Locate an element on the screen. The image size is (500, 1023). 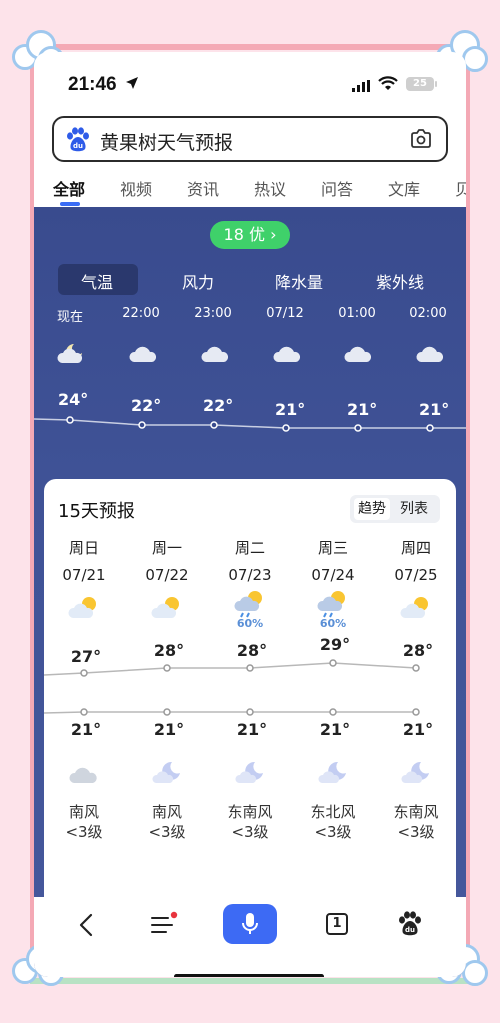
day-date: 07/23 is located at coordinates (250, 575).